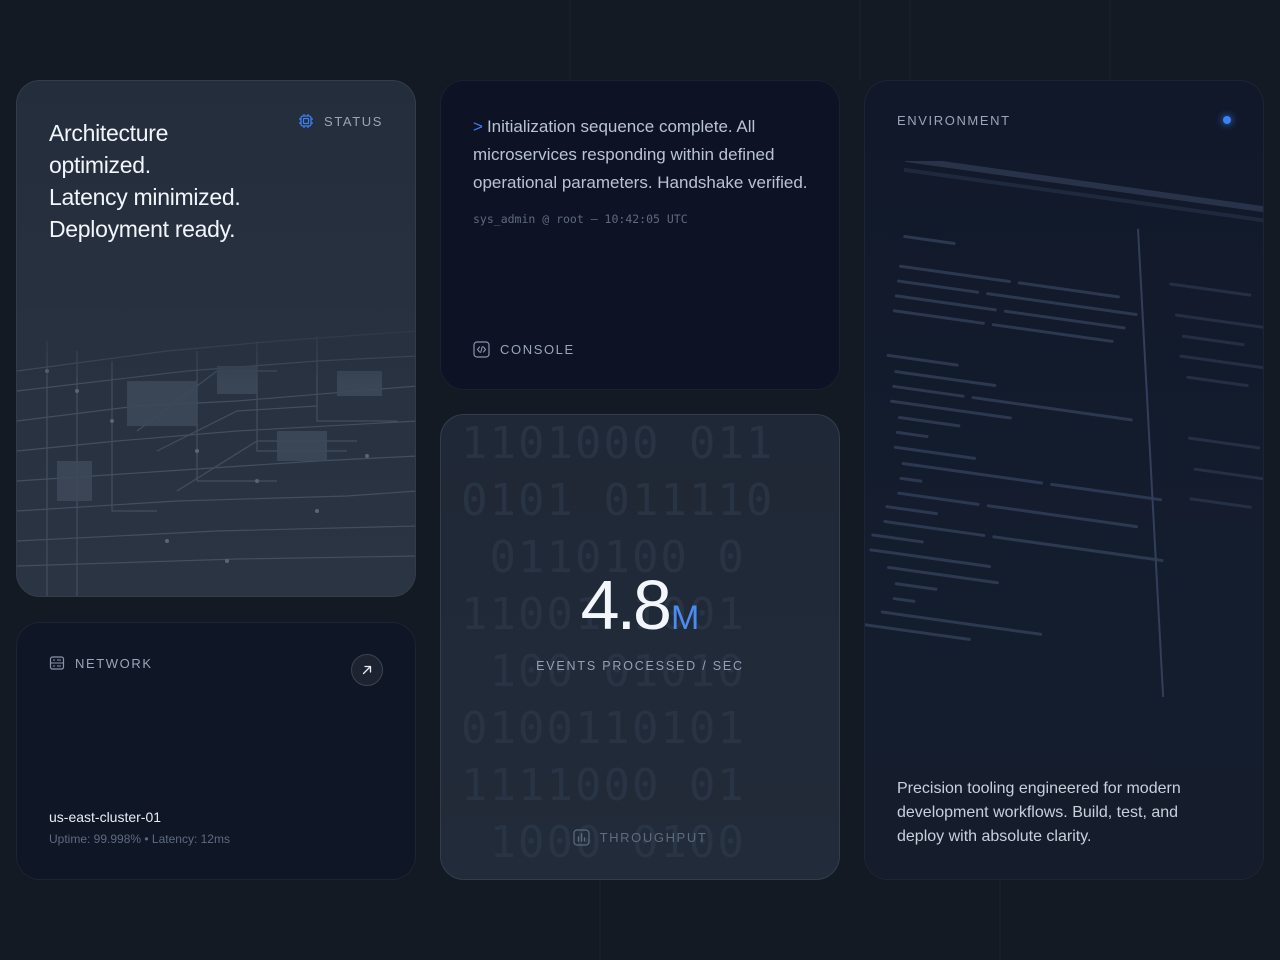 The image size is (1280, 960). What do you see at coordinates (57, 663) in the screenshot?
I see `server-icon` at bounding box center [57, 663].